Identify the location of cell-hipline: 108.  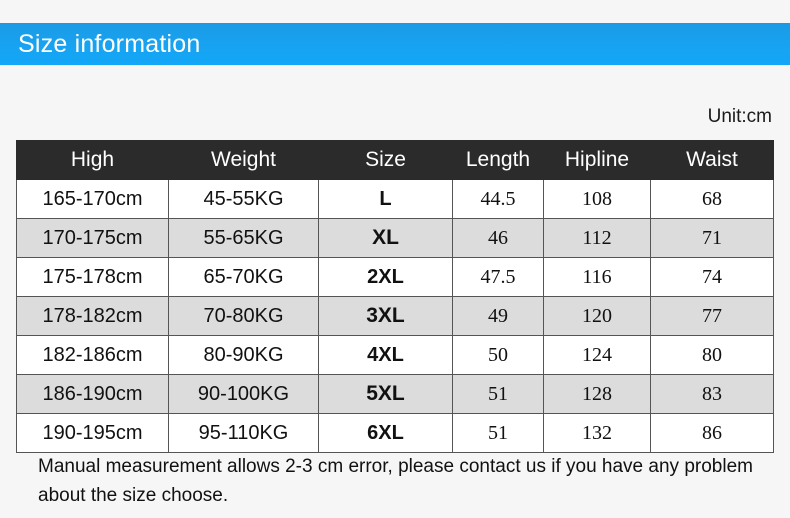
(597, 199).